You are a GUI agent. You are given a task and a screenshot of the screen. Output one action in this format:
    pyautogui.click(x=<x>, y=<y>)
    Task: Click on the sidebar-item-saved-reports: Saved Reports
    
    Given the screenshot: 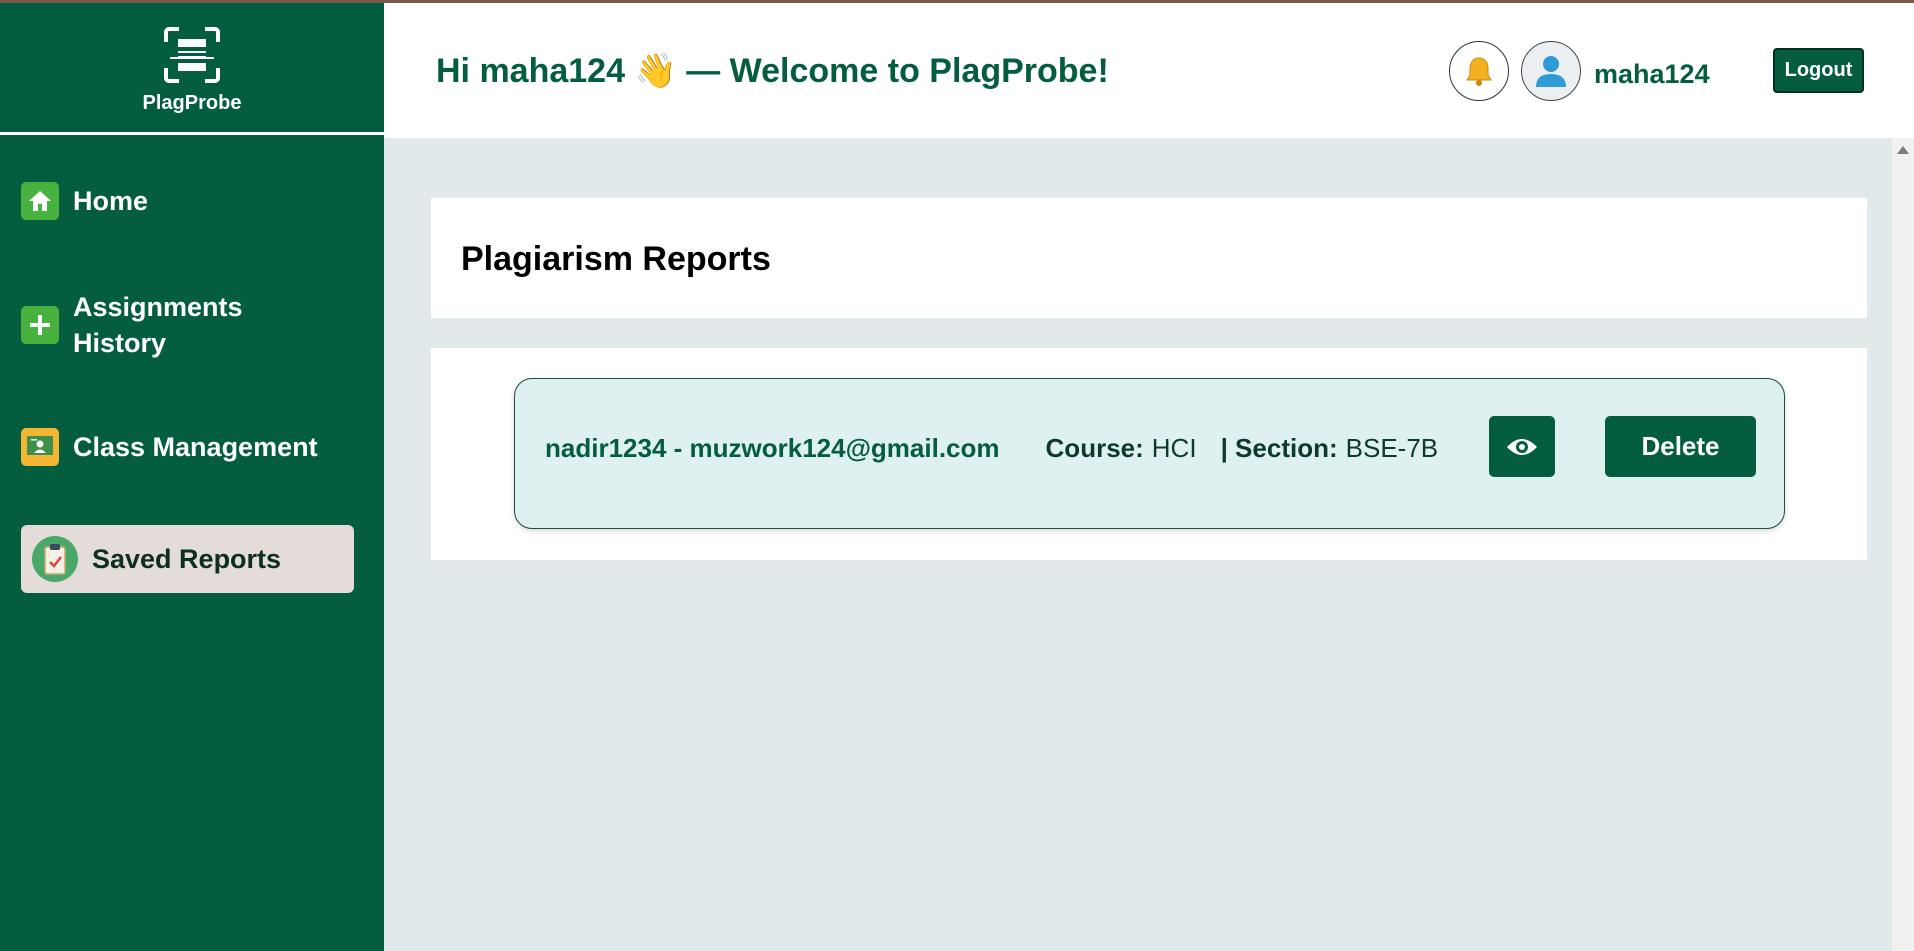 What is the action you would take?
    pyautogui.click(x=187, y=559)
    